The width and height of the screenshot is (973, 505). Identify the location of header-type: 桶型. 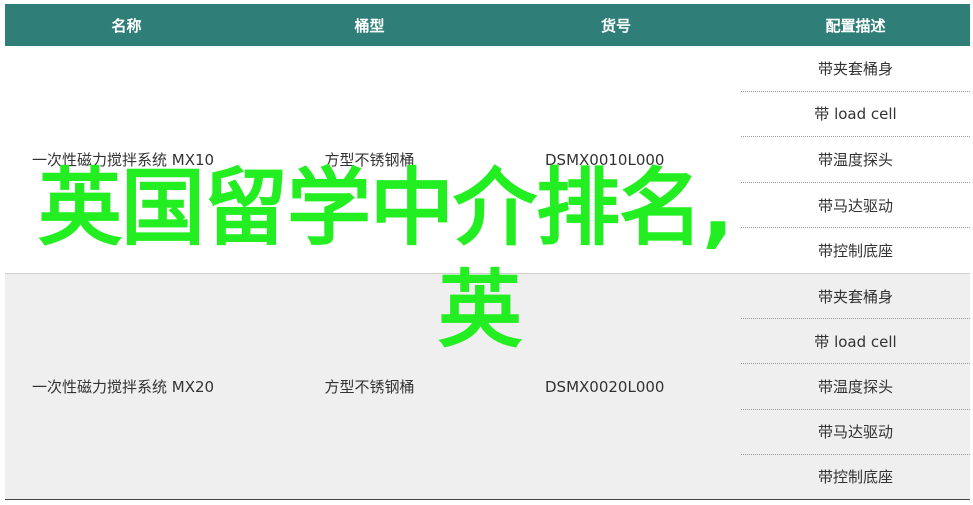
(369, 25).